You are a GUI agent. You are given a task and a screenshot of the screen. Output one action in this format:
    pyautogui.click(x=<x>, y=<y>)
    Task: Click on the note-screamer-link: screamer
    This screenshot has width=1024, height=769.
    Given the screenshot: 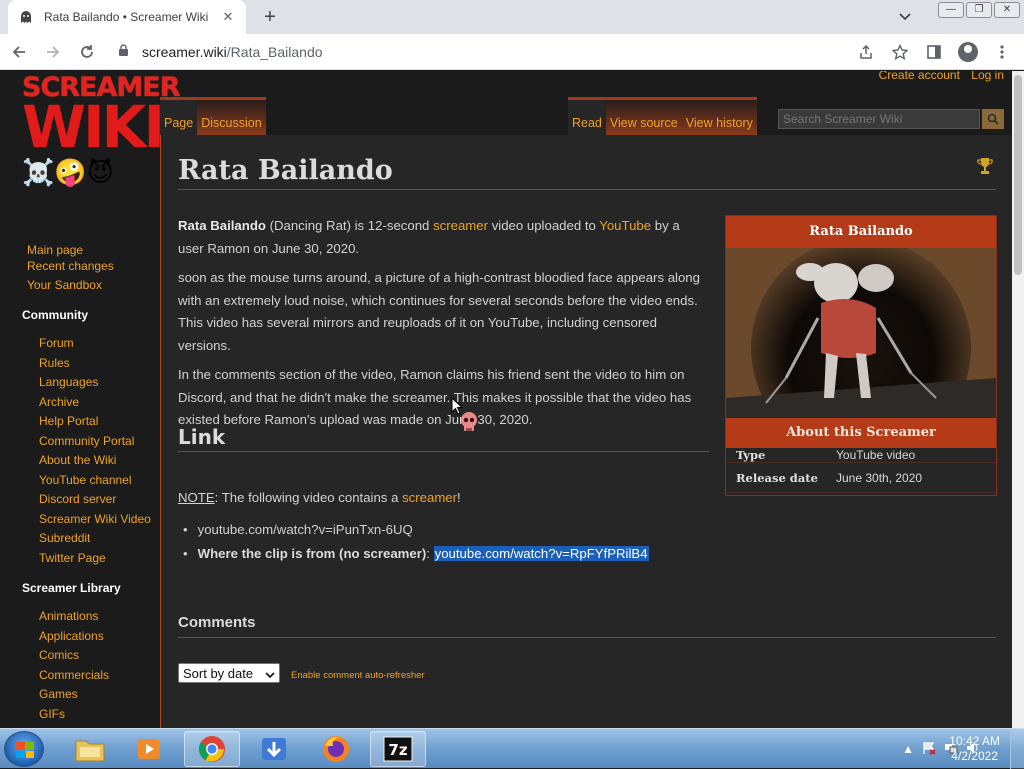 What is the action you would take?
    pyautogui.click(x=429, y=497)
    